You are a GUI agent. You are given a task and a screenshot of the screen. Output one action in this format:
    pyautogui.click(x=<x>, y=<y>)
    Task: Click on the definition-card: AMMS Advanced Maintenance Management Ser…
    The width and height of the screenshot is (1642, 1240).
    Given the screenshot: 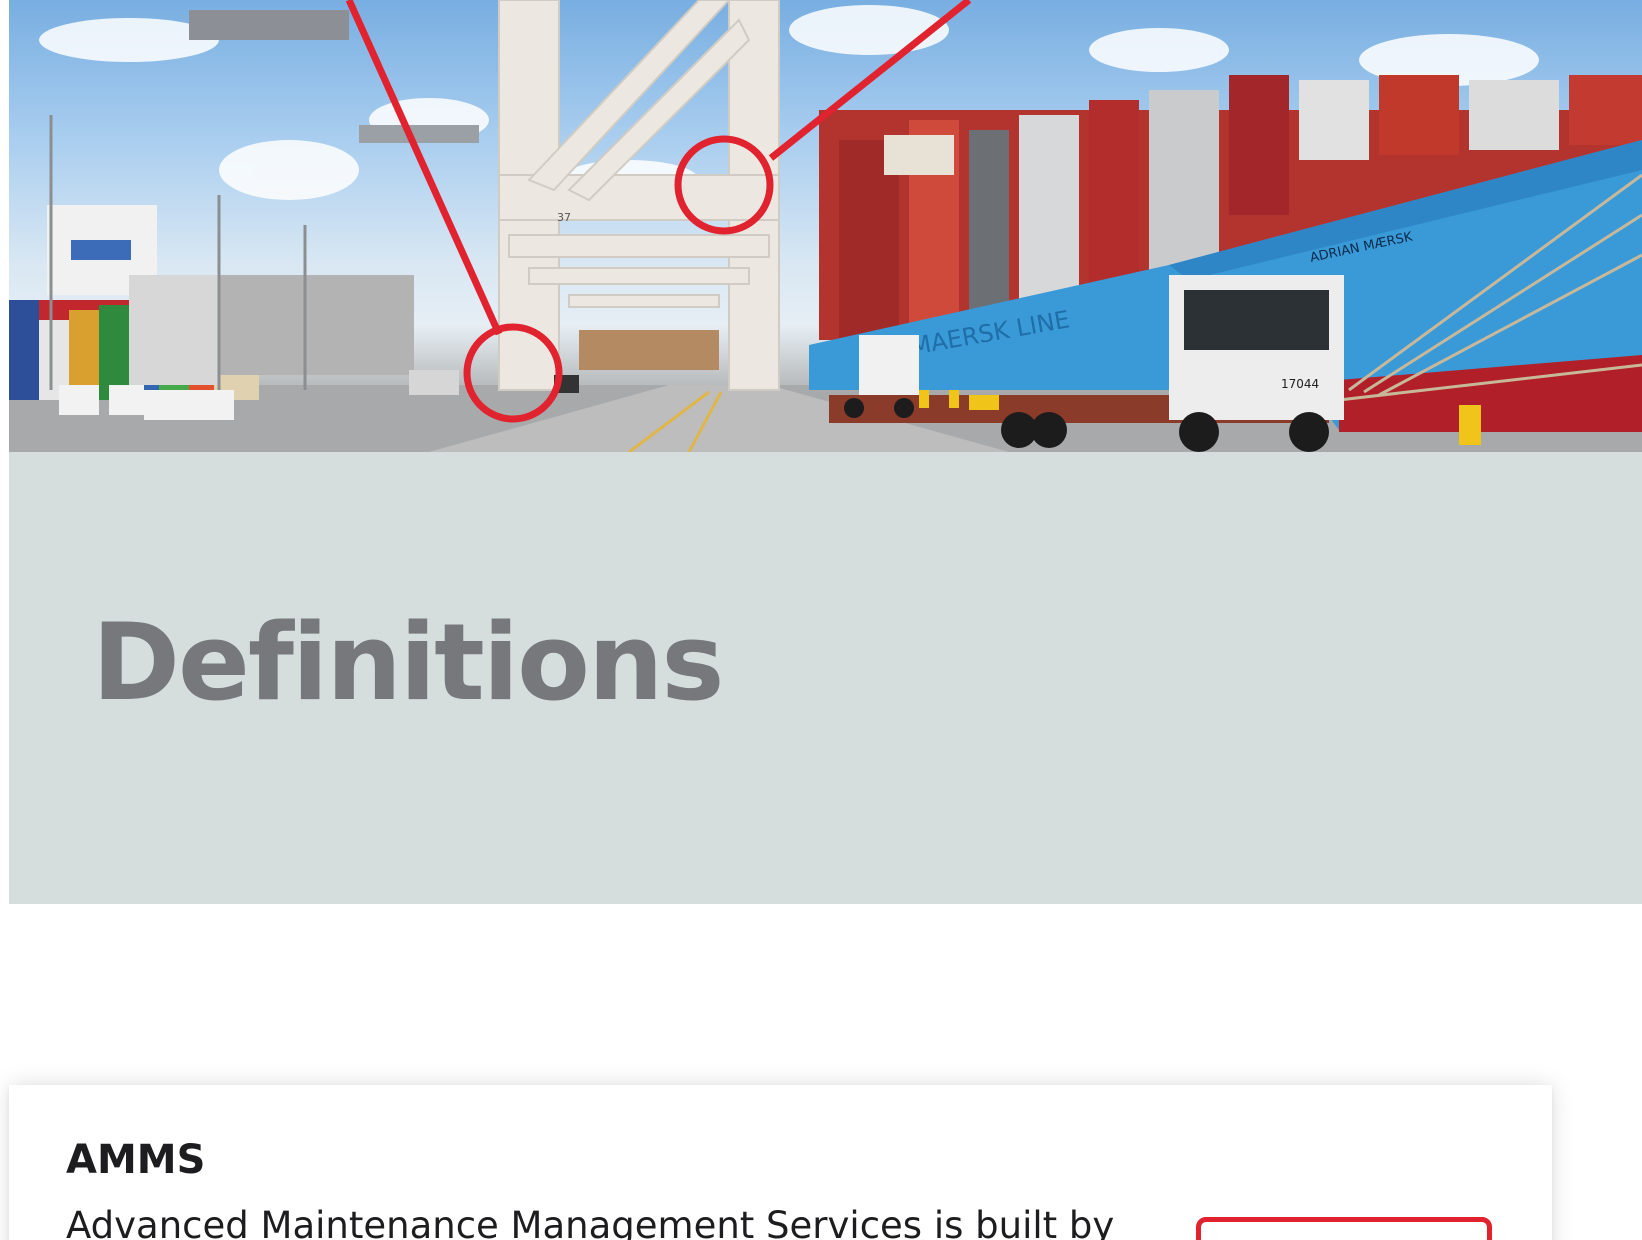 What is the action you would take?
    pyautogui.click(x=780, y=1162)
    